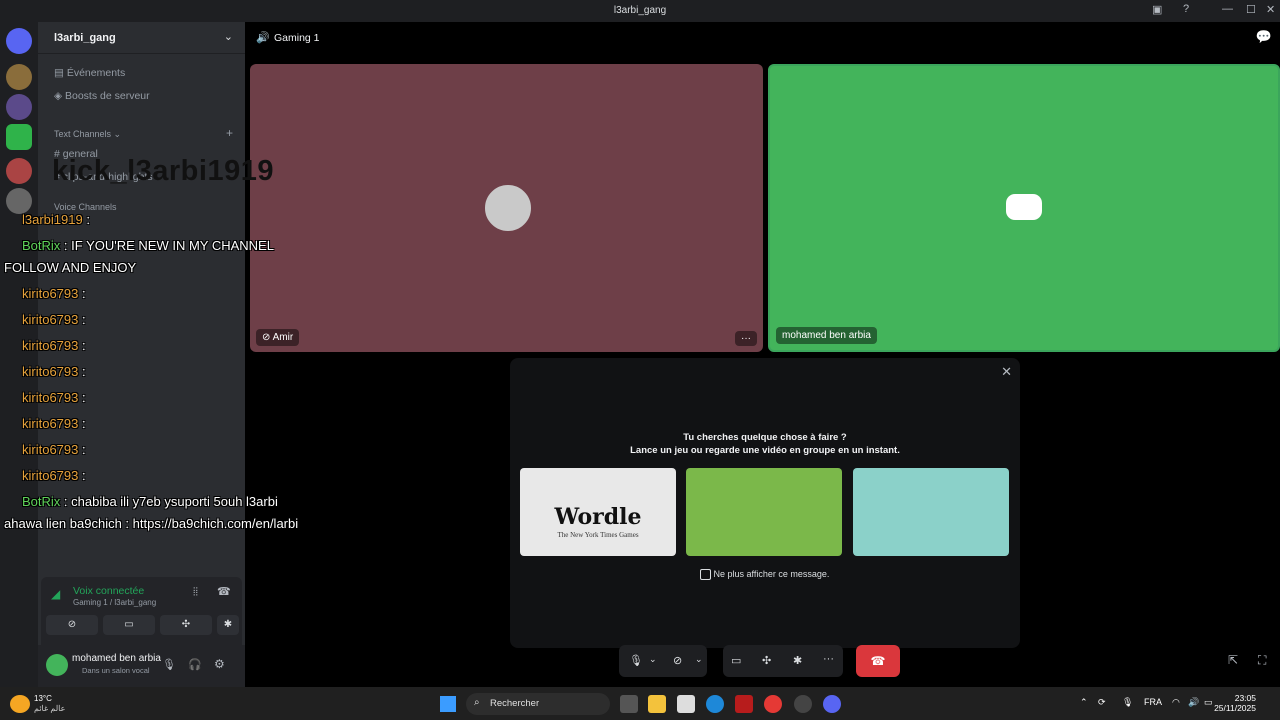 The height and width of the screenshot is (720, 1280). I want to click on battery-icon: ▭, so click(1208, 702).